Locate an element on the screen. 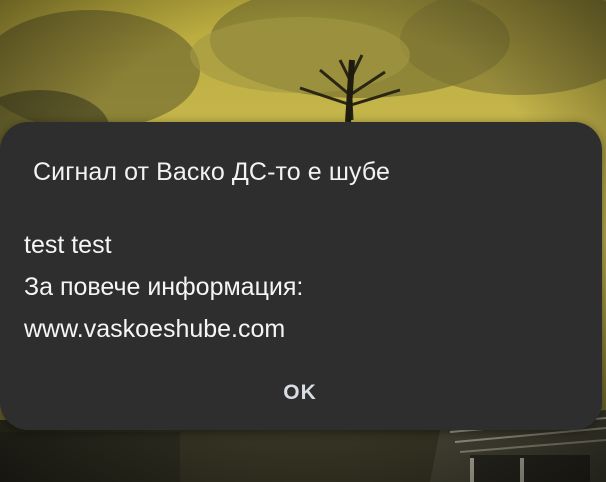 The image size is (606, 482). ok-button: OK is located at coordinates (300, 393).